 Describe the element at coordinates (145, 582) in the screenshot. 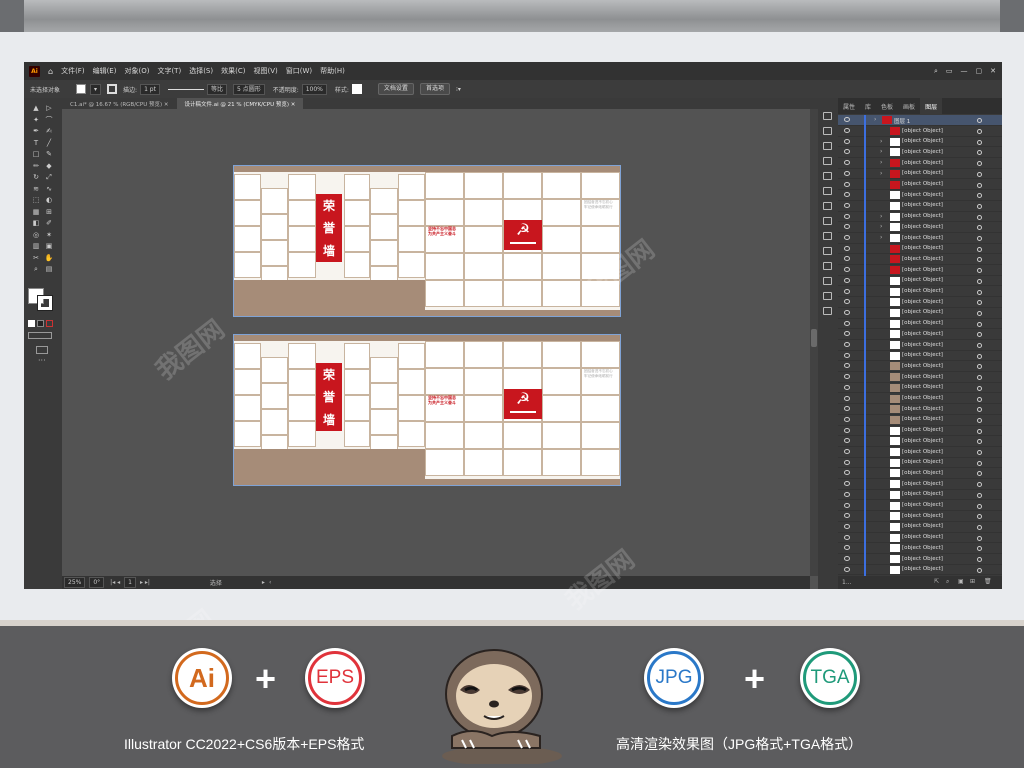

I see `next-artboard-icon: ▸ ▸|` at that location.